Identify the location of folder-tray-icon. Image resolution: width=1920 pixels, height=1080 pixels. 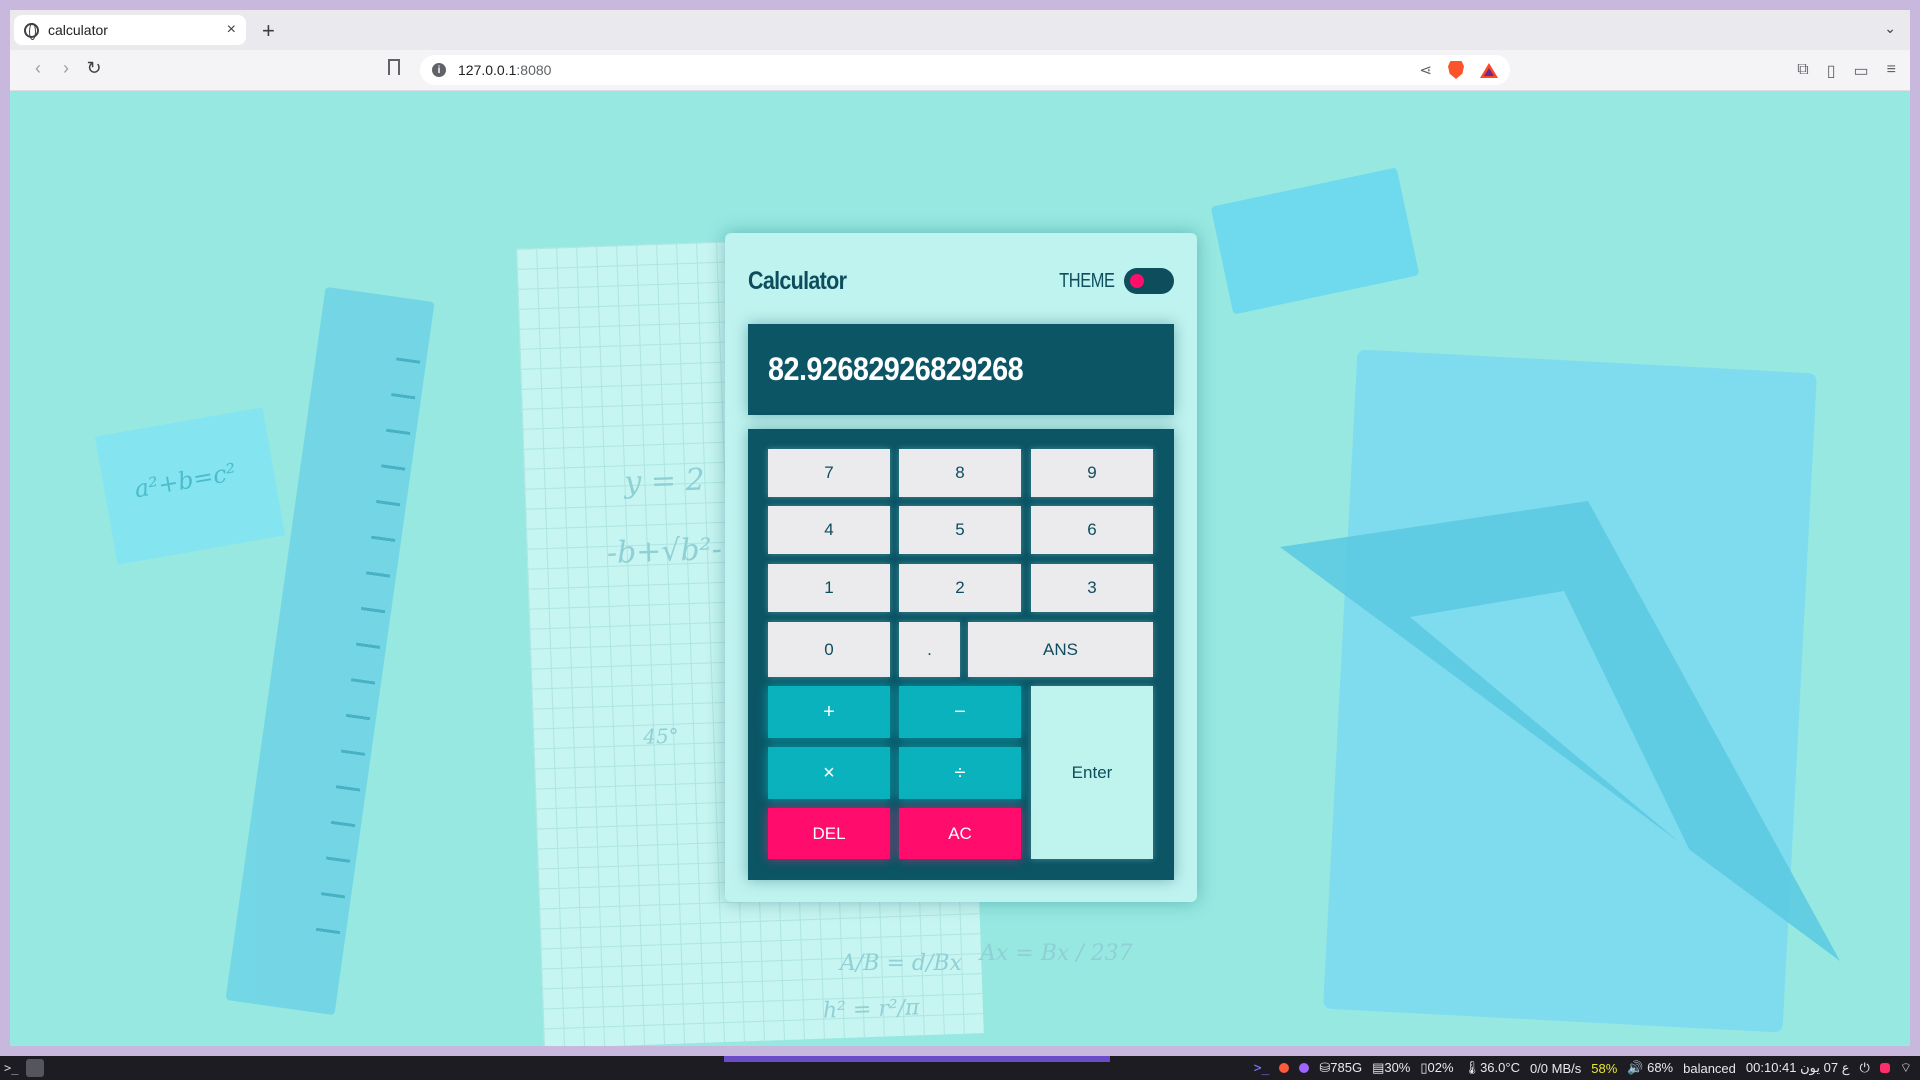
(1304, 1068).